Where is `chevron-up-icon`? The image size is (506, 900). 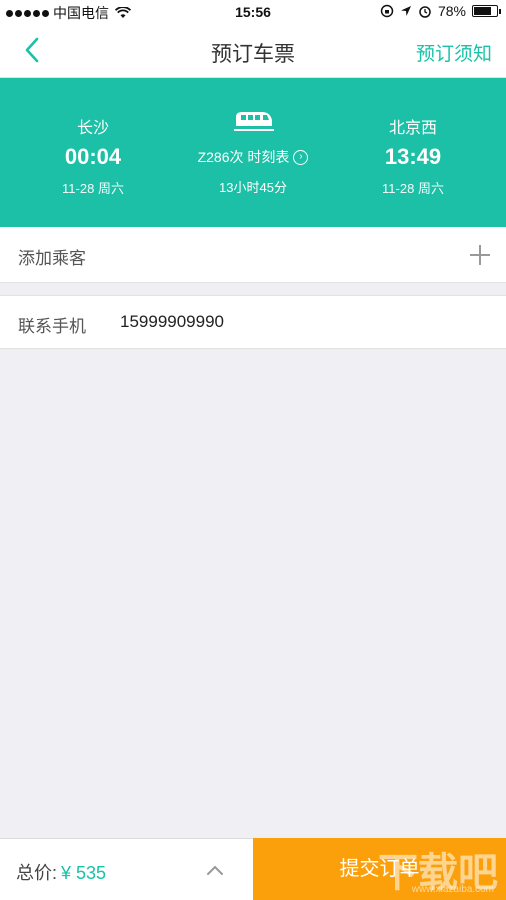 chevron-up-icon is located at coordinates (215, 870).